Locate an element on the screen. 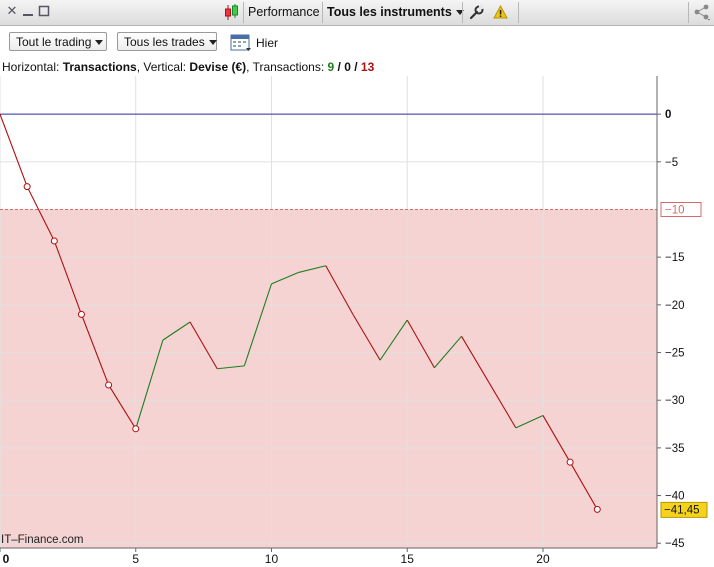  y-tick-label: −45 is located at coordinates (675, 544).